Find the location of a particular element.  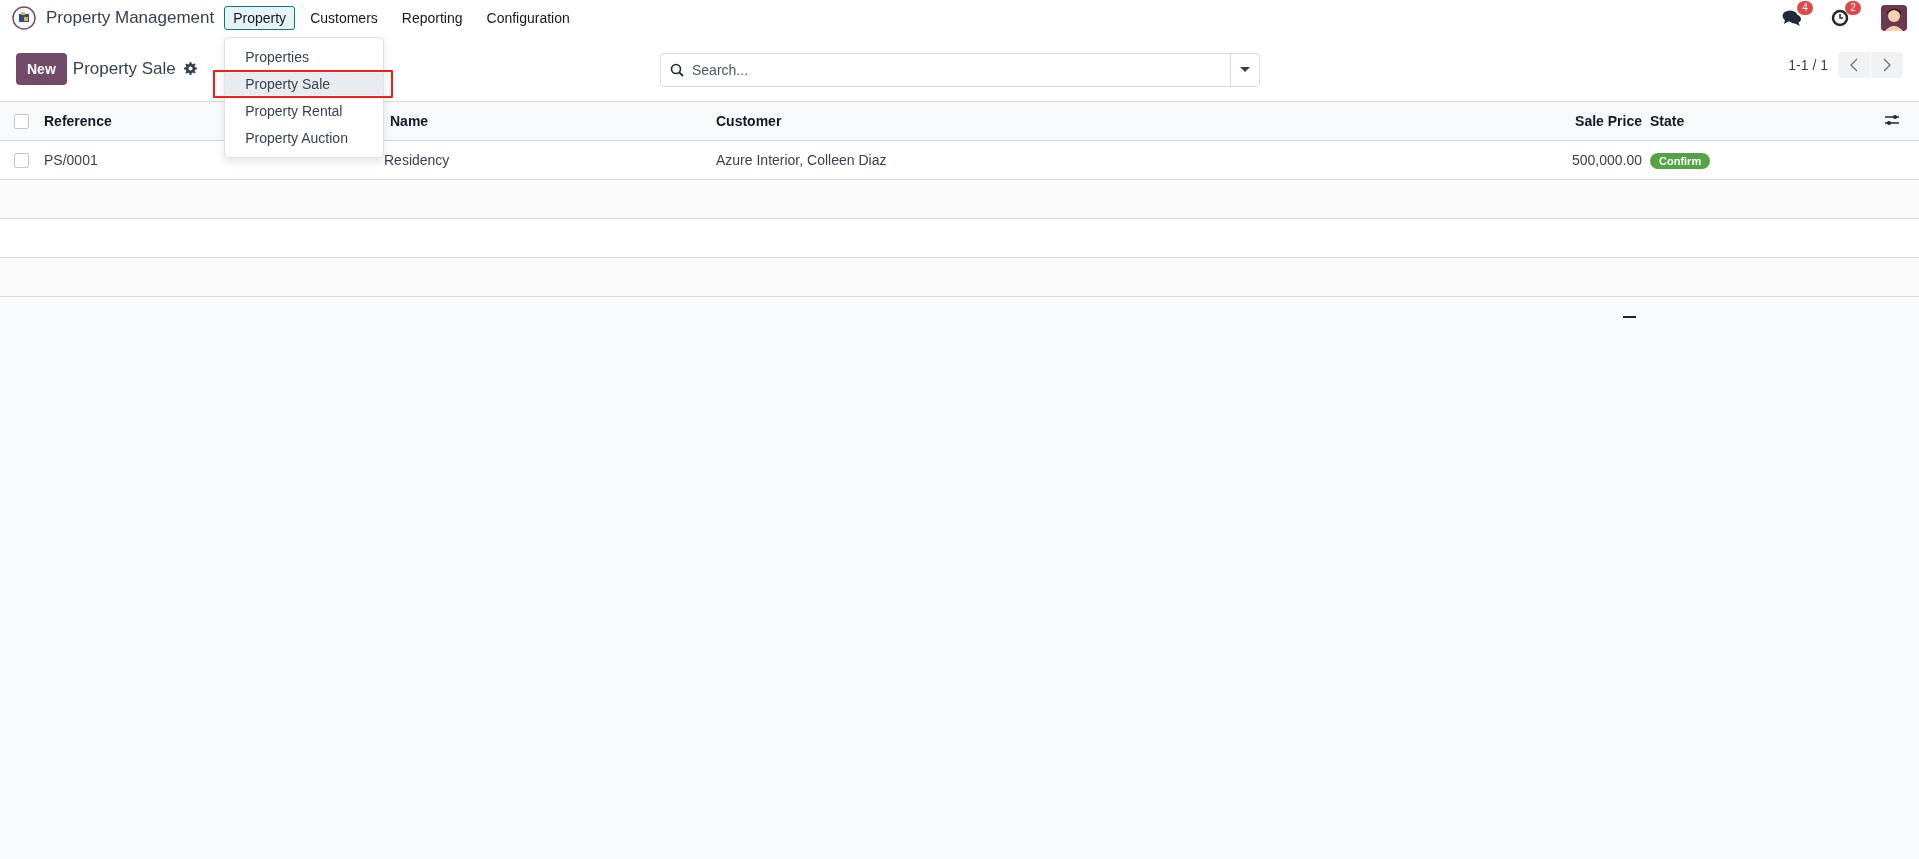

column-header: Sale Price is located at coordinates (1608, 121).